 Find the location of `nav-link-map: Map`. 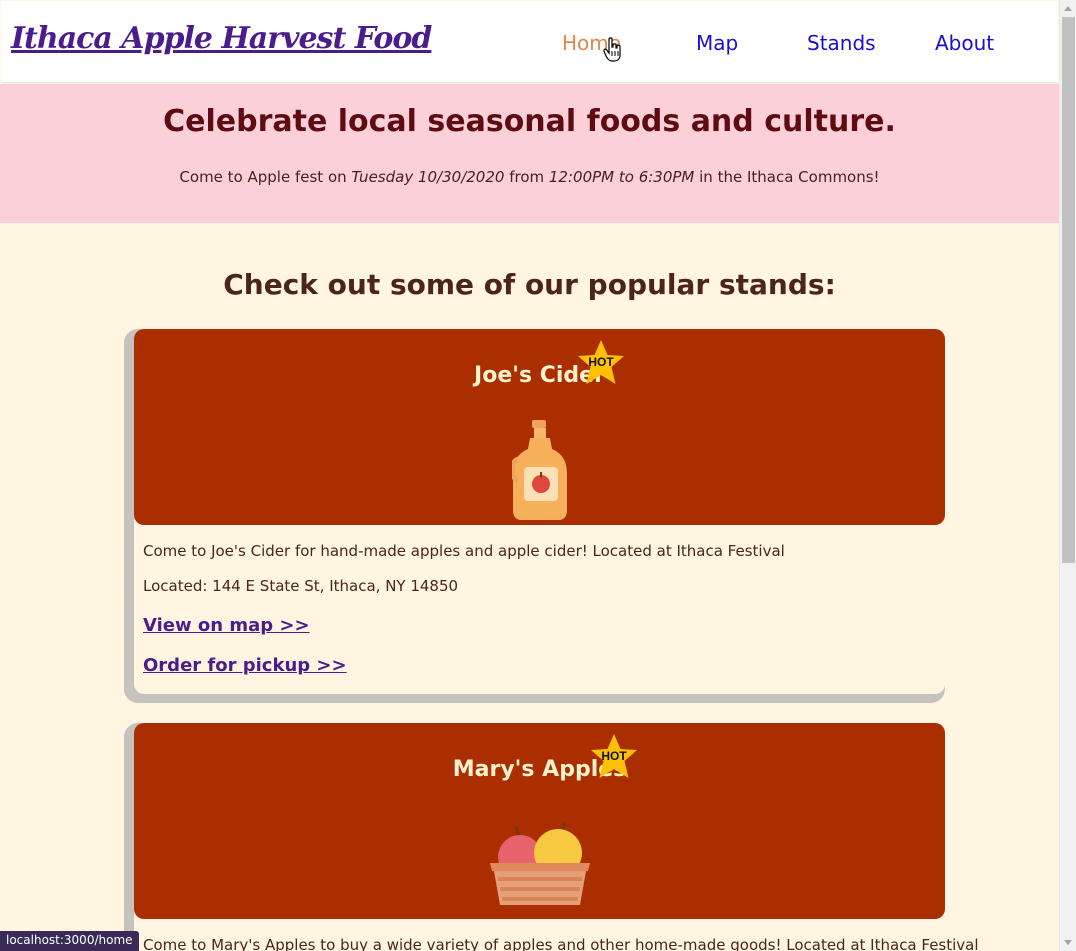

nav-link-map: Map is located at coordinates (717, 43).